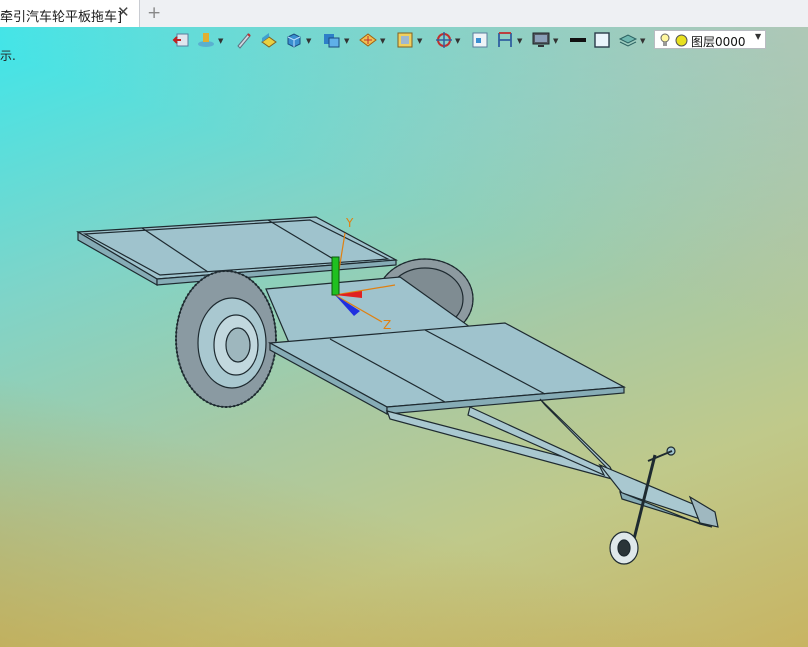 The image size is (808, 647). Describe the element at coordinates (226, 339) in the screenshot. I see `rear-wheel-near` at that location.